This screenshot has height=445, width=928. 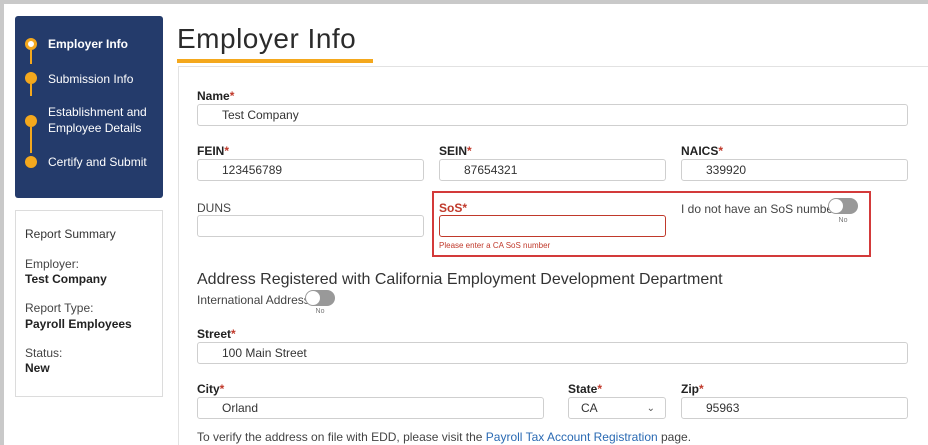 What do you see at coordinates (2, 222) in the screenshot?
I see `window-left-border` at bounding box center [2, 222].